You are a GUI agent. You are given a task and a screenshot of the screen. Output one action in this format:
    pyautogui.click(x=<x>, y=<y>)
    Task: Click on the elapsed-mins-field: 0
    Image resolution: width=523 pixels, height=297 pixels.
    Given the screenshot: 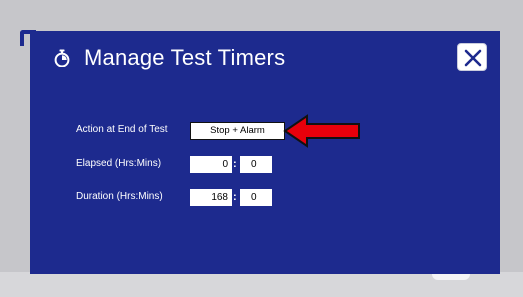 What is the action you would take?
    pyautogui.click(x=256, y=164)
    